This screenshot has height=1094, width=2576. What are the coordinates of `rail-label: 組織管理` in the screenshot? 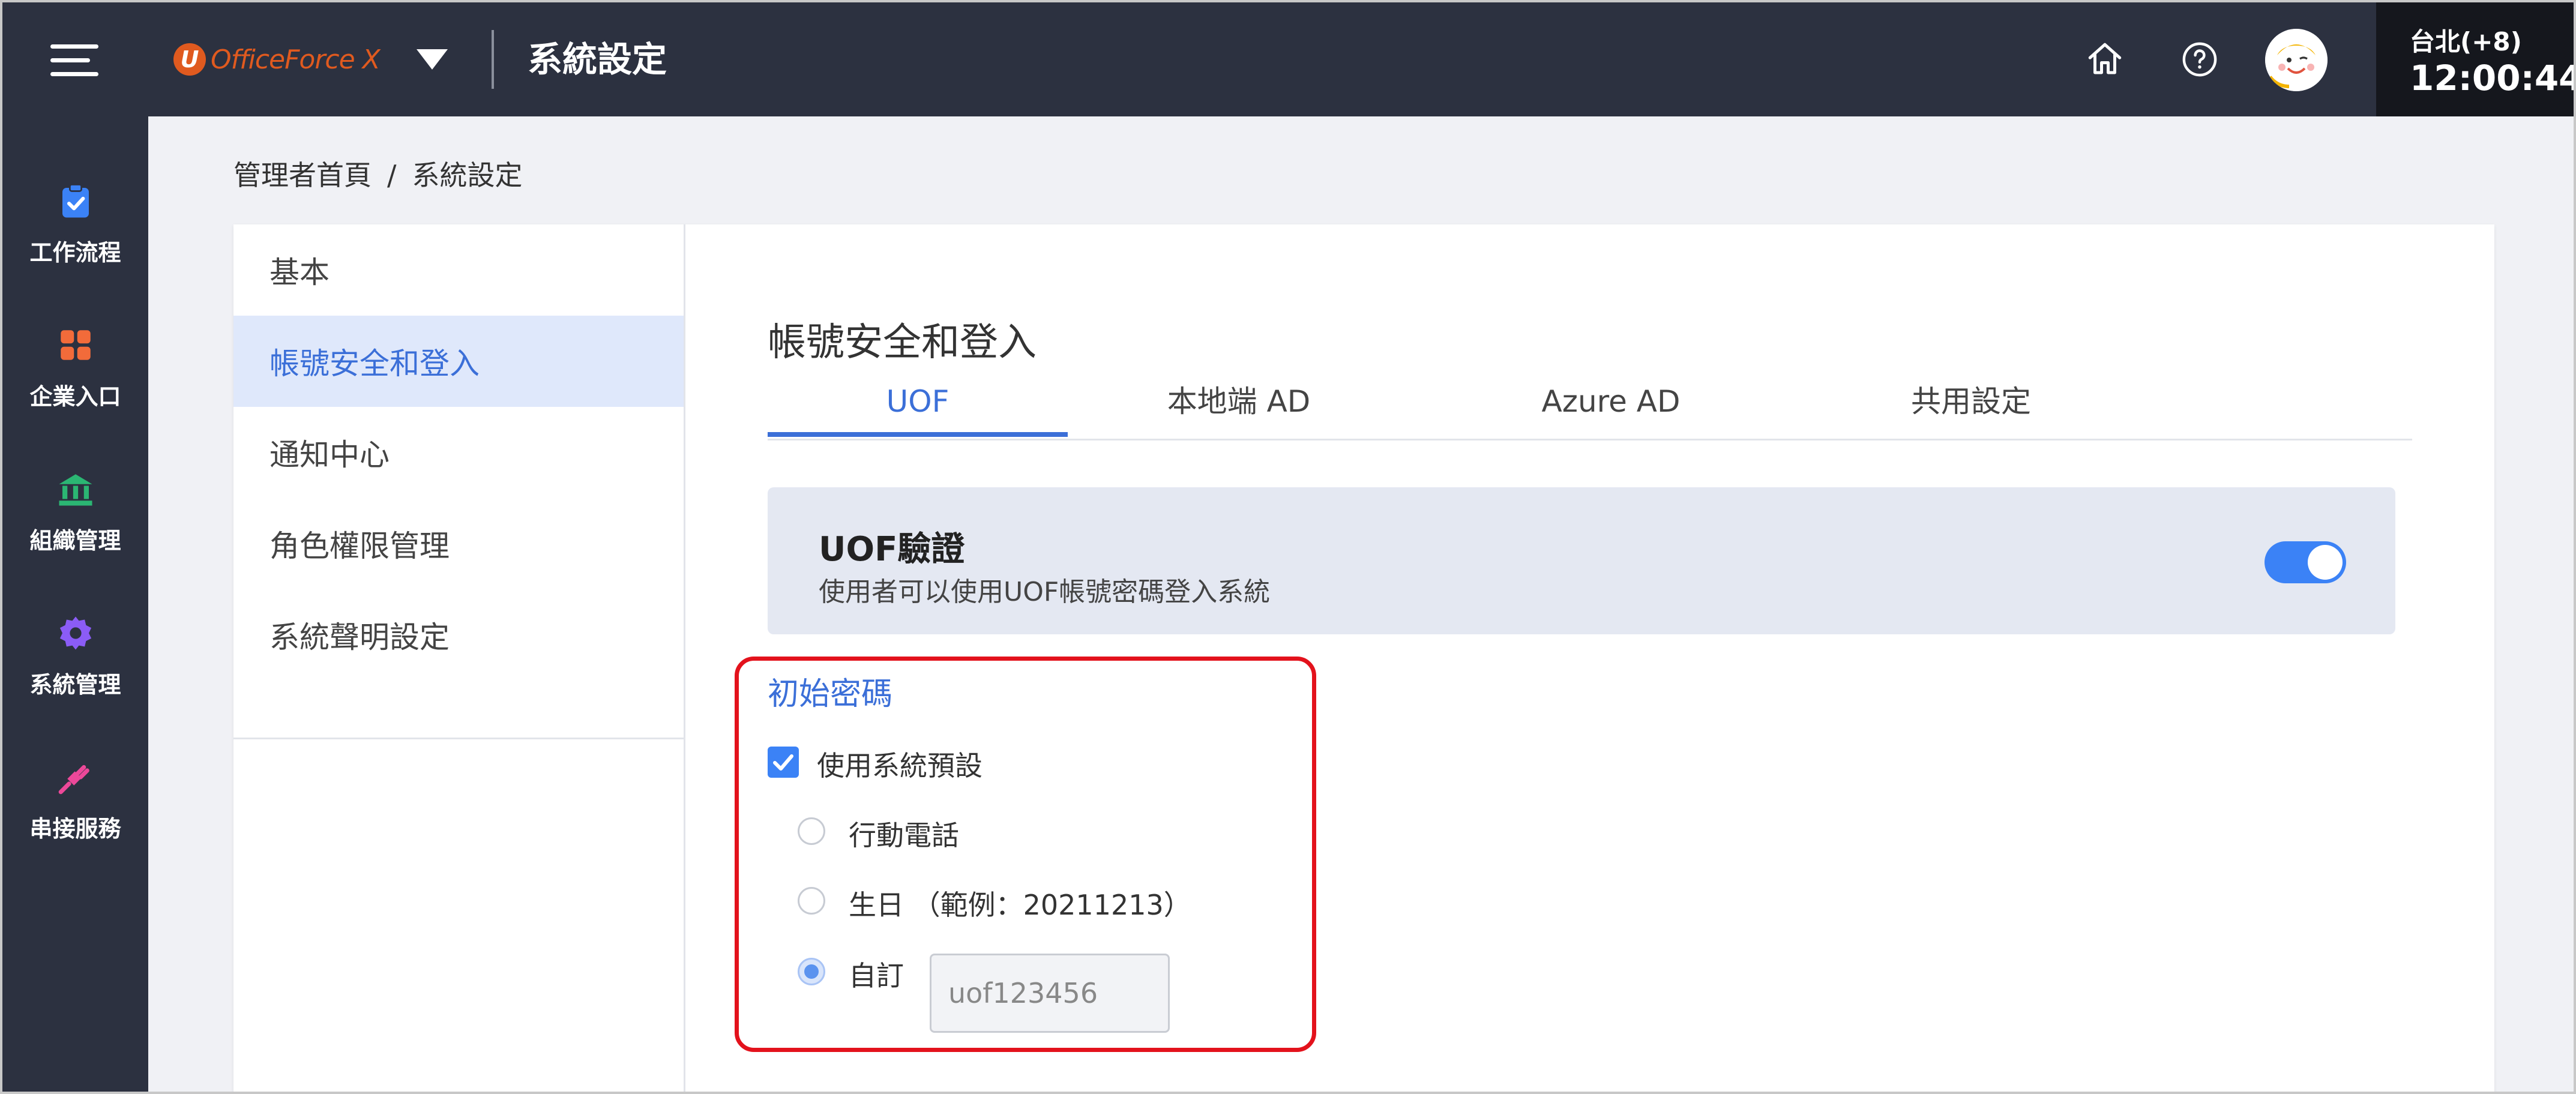 It's located at (75, 540).